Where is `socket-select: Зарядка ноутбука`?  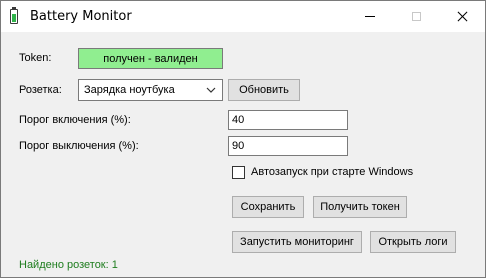
socket-select: Зарядка ноутбука is located at coordinates (150, 90).